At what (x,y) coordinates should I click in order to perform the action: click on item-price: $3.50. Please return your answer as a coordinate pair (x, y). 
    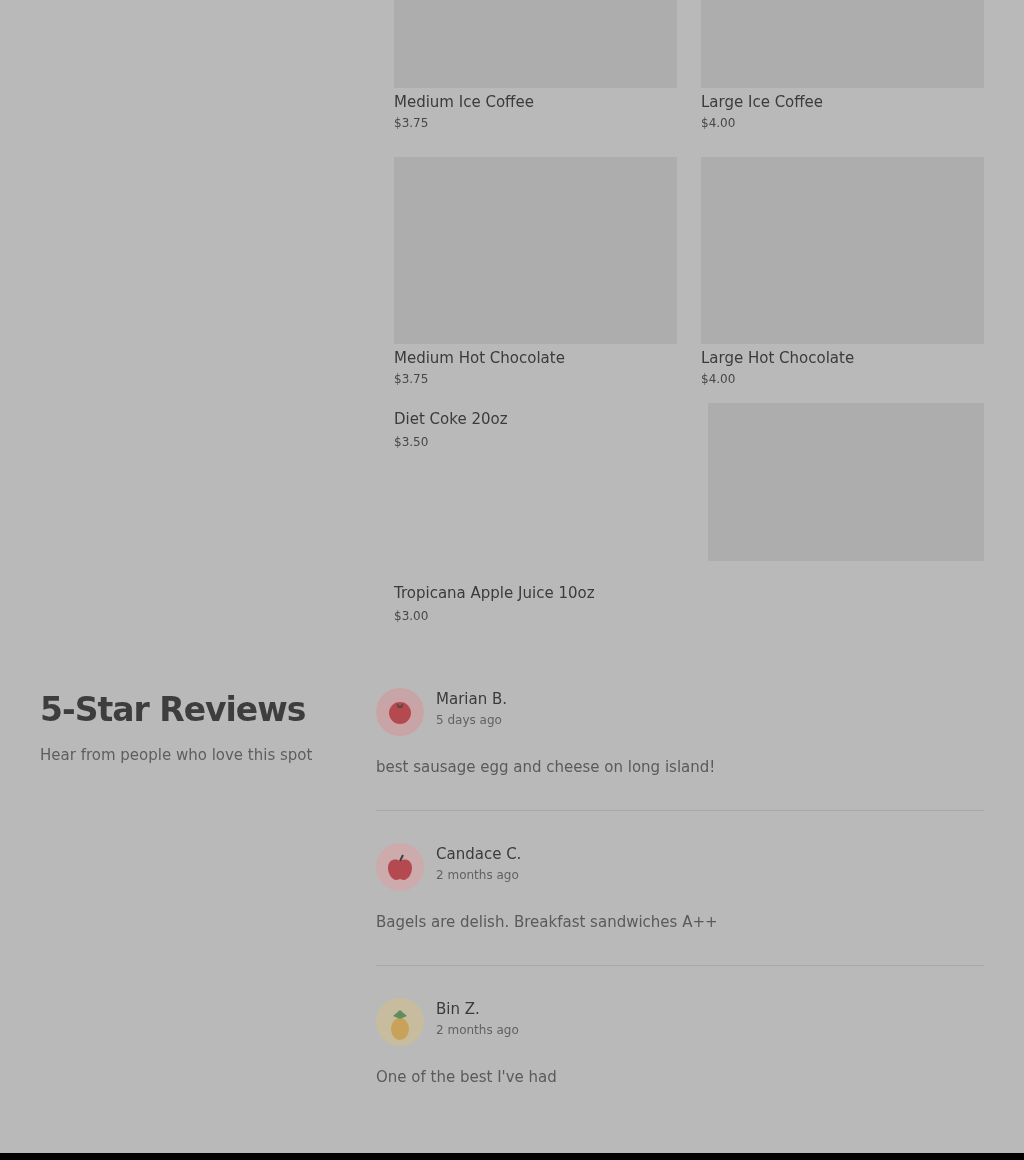
    Looking at the image, I should click on (412, 442).